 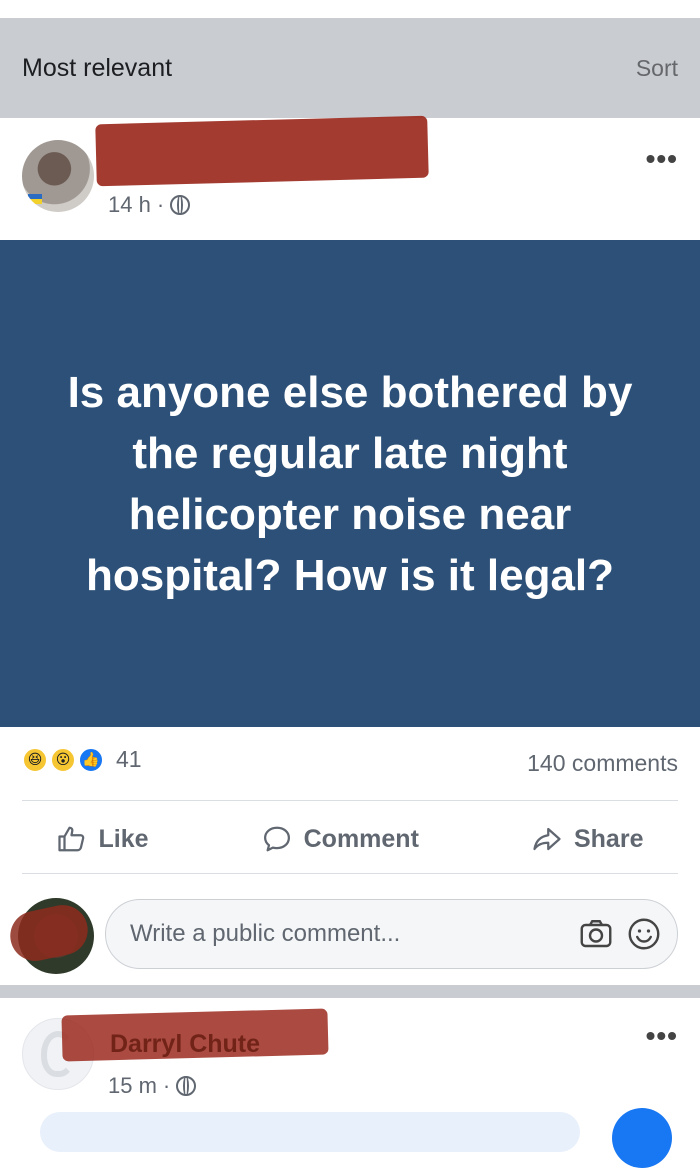 I want to click on like-button: Like, so click(x=103, y=839).